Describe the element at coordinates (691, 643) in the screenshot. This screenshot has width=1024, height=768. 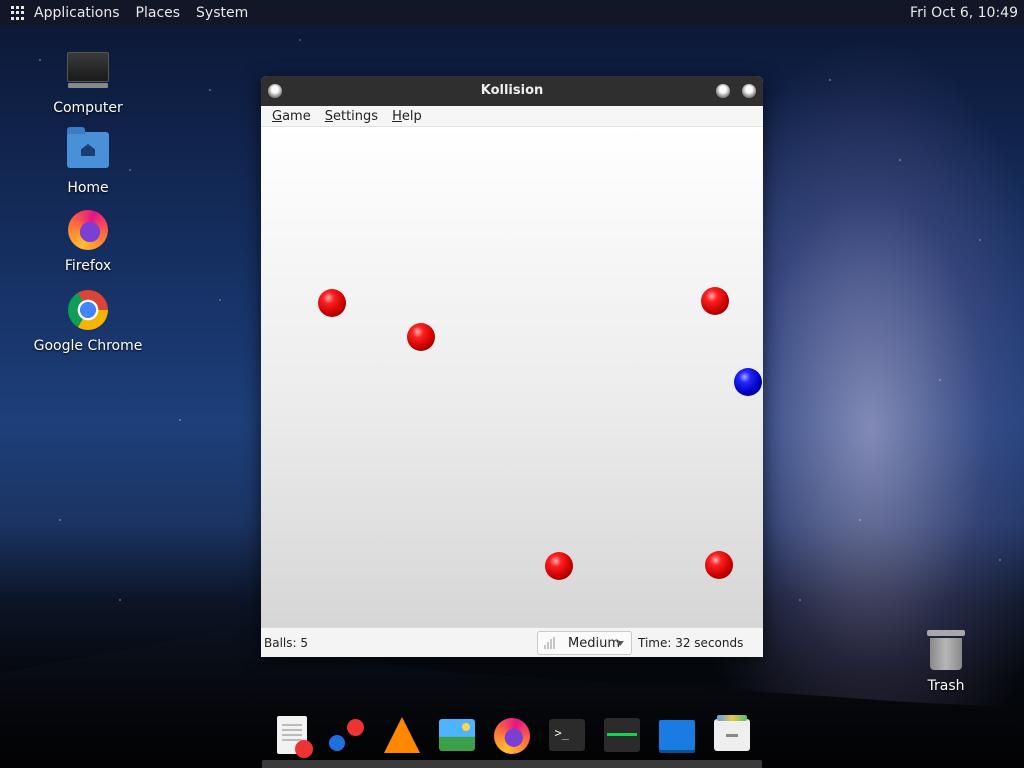
I see `time-elapsed: Time: 32 seconds` at that location.